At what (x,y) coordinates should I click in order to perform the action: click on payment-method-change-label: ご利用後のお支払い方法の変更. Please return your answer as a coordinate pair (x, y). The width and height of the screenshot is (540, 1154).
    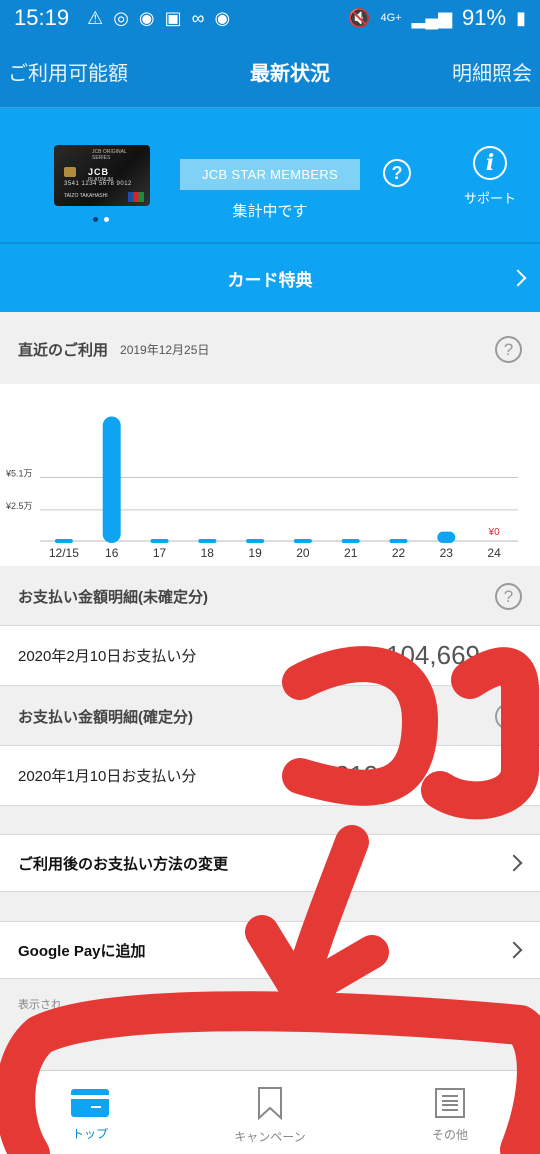
    Looking at the image, I should click on (123, 864).